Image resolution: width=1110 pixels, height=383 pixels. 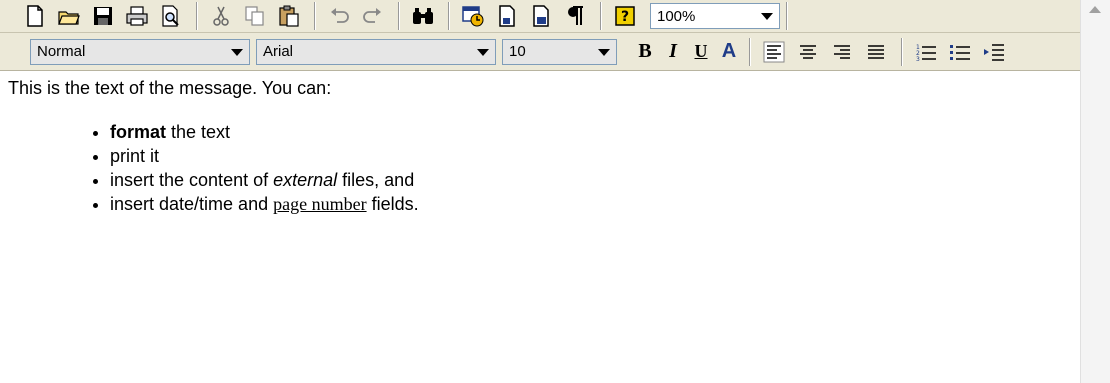 What do you see at coordinates (729, 51) in the screenshot?
I see `font-color-button: A` at bounding box center [729, 51].